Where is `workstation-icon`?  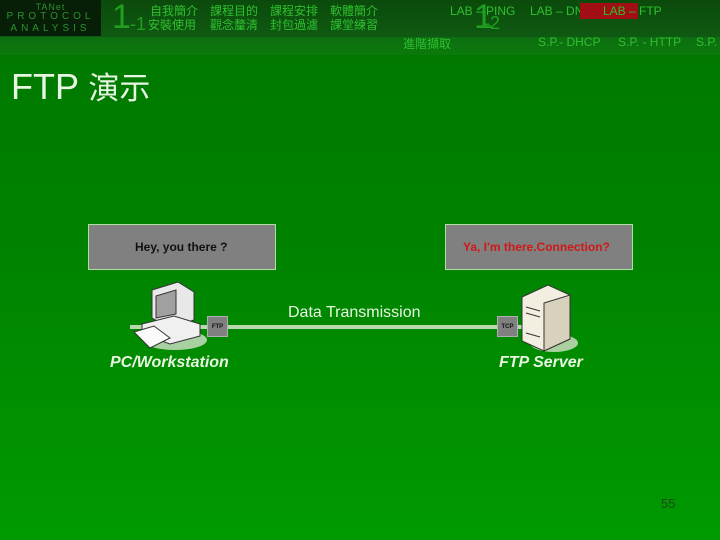 workstation-icon is located at coordinates (170, 315).